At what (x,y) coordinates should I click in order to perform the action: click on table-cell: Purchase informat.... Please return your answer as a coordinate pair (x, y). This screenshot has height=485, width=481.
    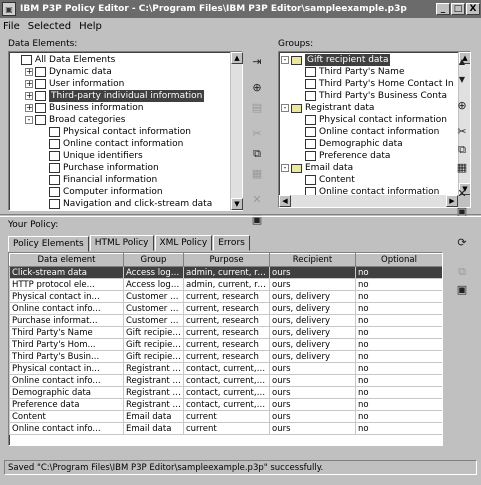
    Looking at the image, I should click on (66, 320).